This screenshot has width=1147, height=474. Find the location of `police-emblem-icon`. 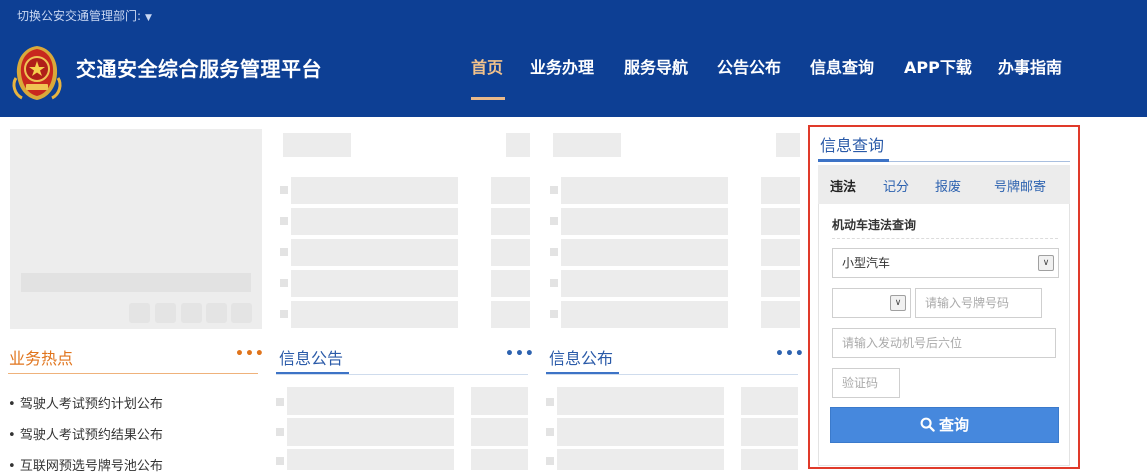

police-emblem-icon is located at coordinates (37, 73).